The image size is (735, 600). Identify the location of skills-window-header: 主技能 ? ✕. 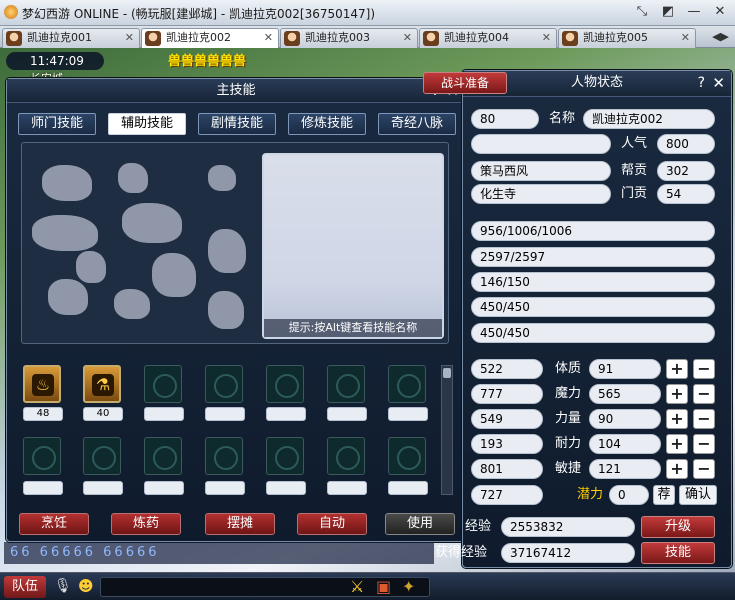
(236, 91).